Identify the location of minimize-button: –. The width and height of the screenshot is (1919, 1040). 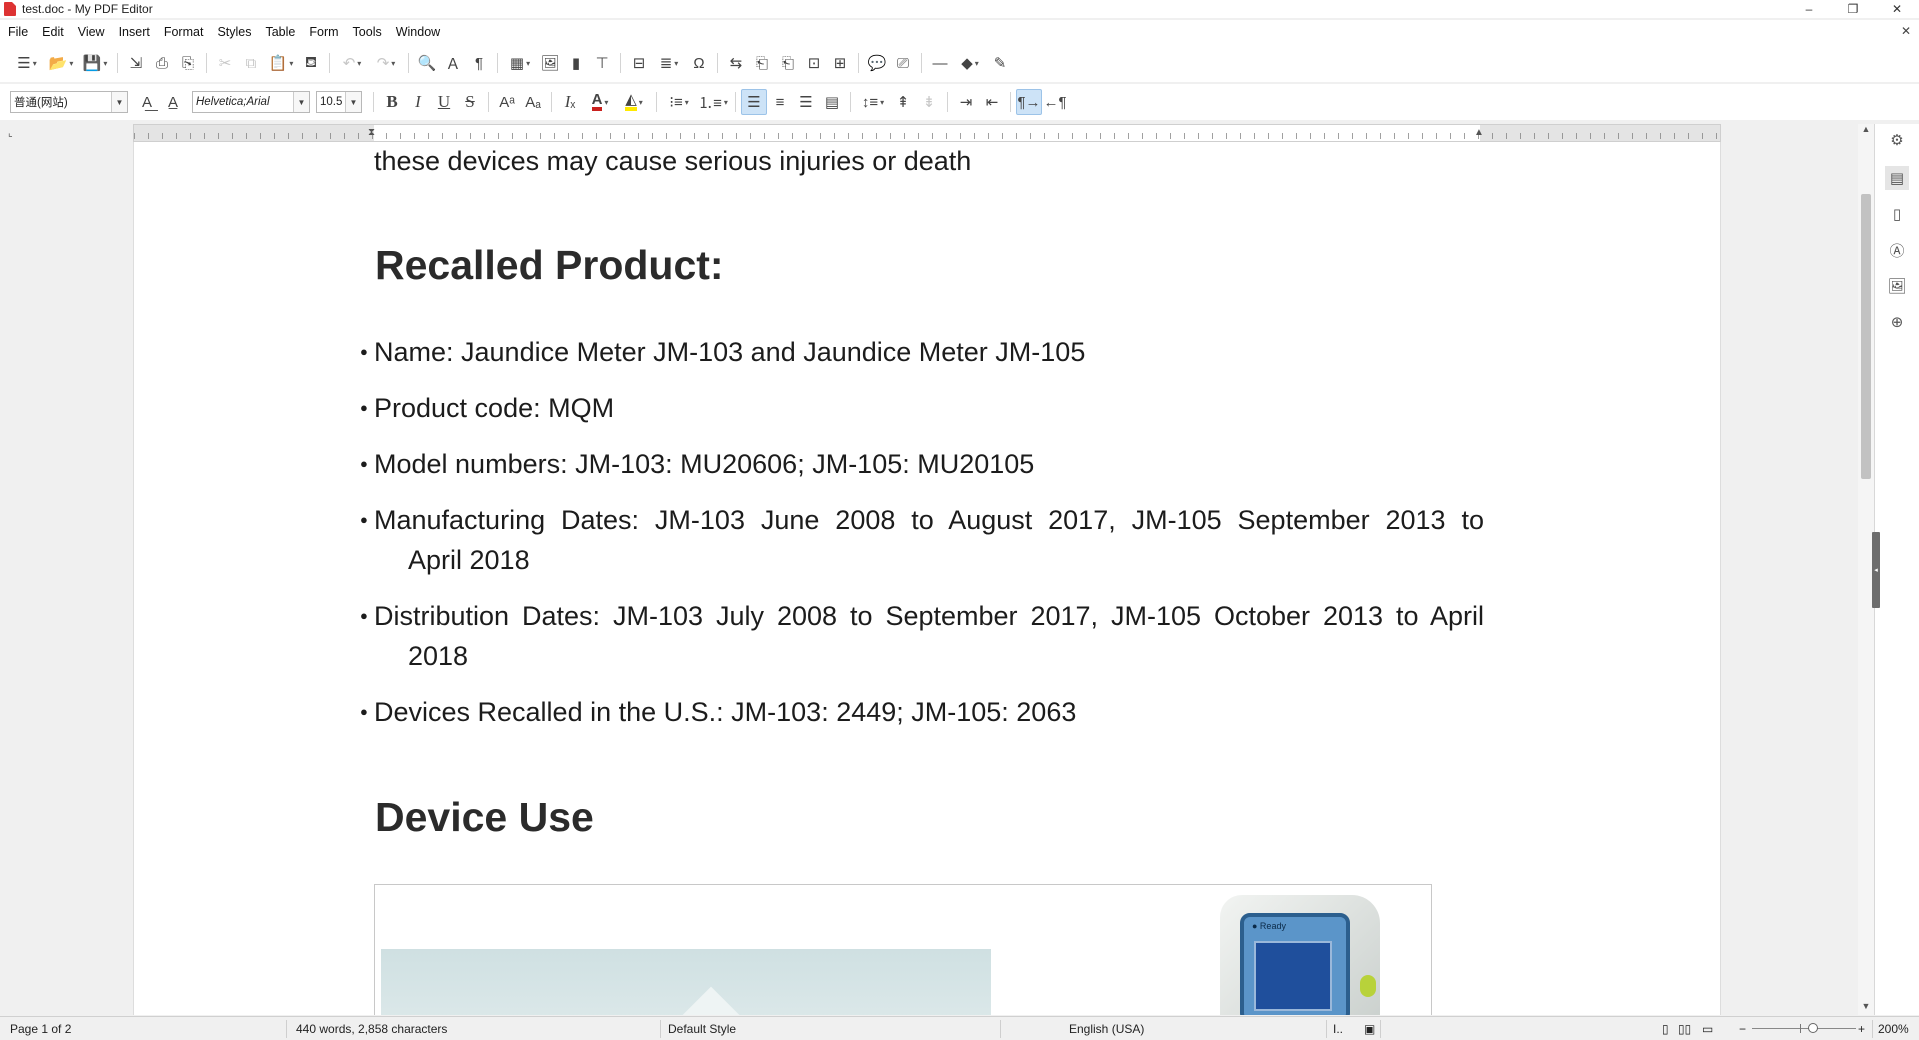
(1809, 9).